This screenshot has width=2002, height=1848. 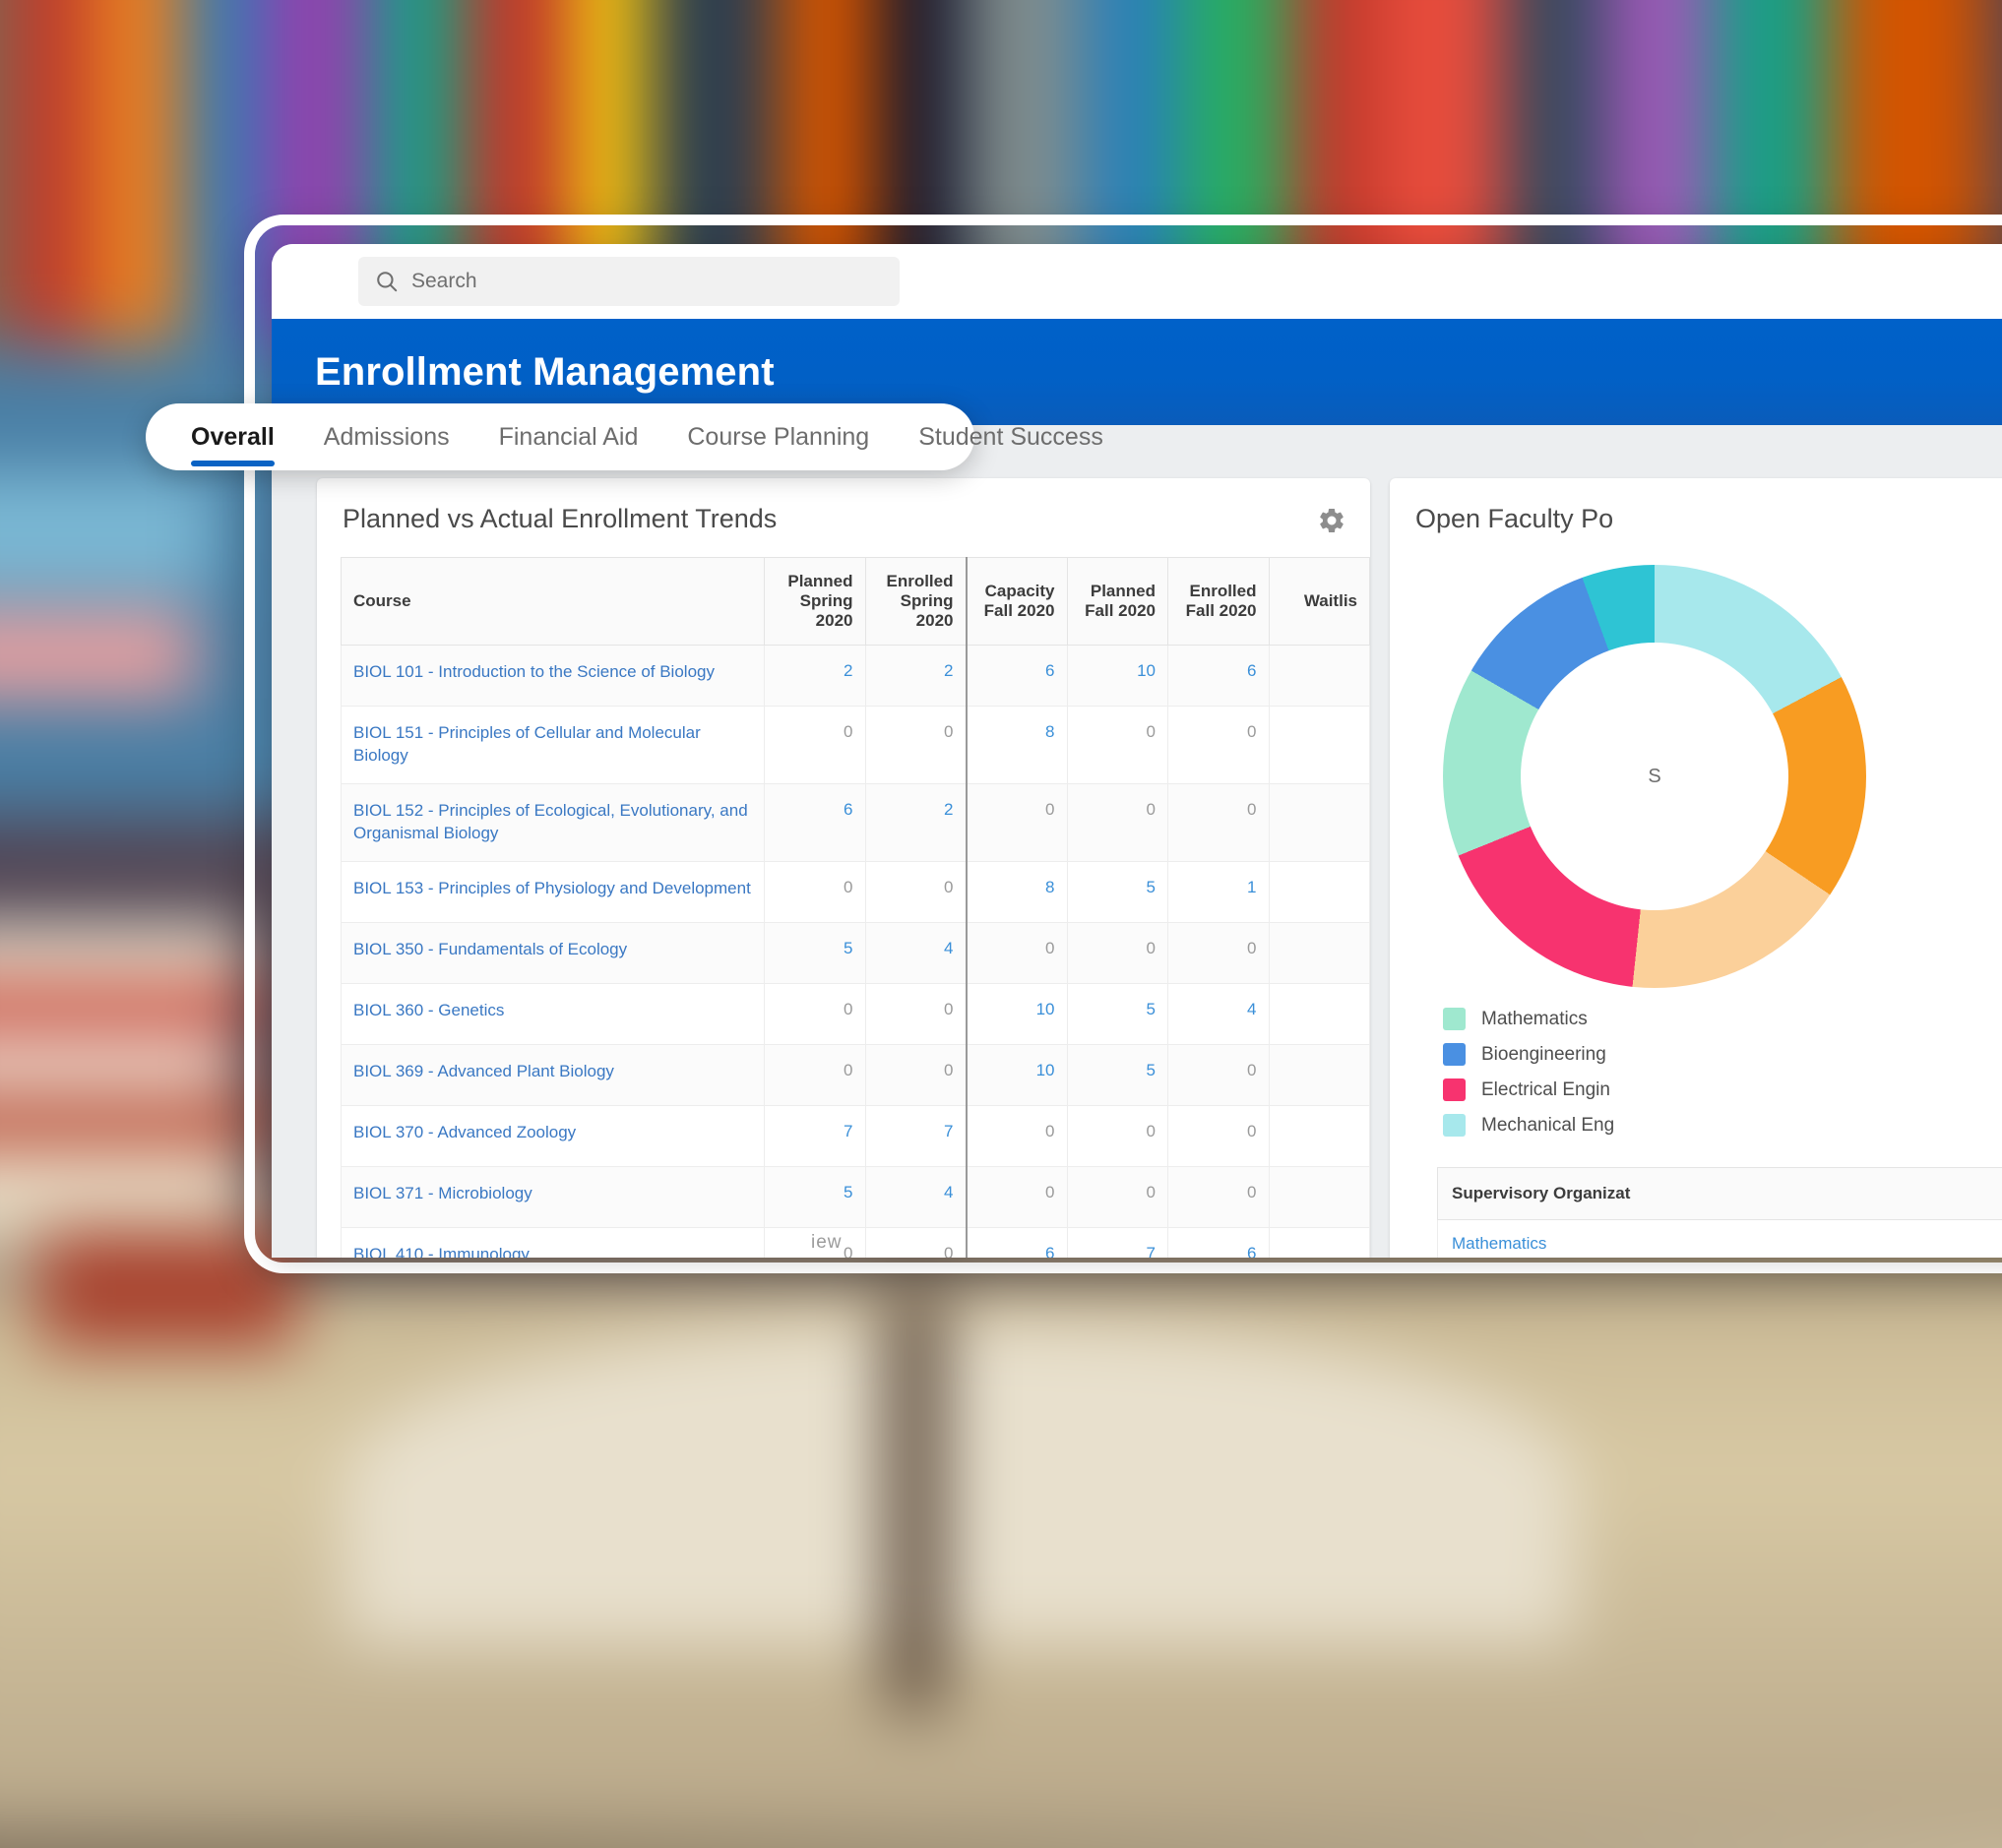 I want to click on link-course: BIOL 410 - Immunology, so click(x=441, y=1251).